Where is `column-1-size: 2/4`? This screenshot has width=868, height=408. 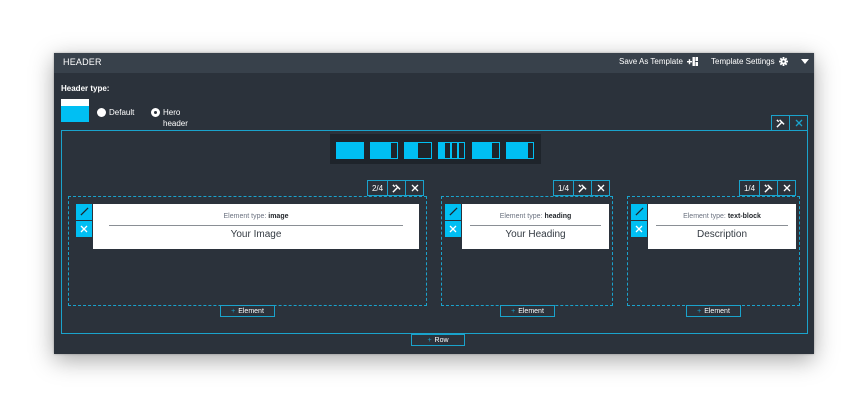 column-1-size: 2/4 is located at coordinates (378, 188).